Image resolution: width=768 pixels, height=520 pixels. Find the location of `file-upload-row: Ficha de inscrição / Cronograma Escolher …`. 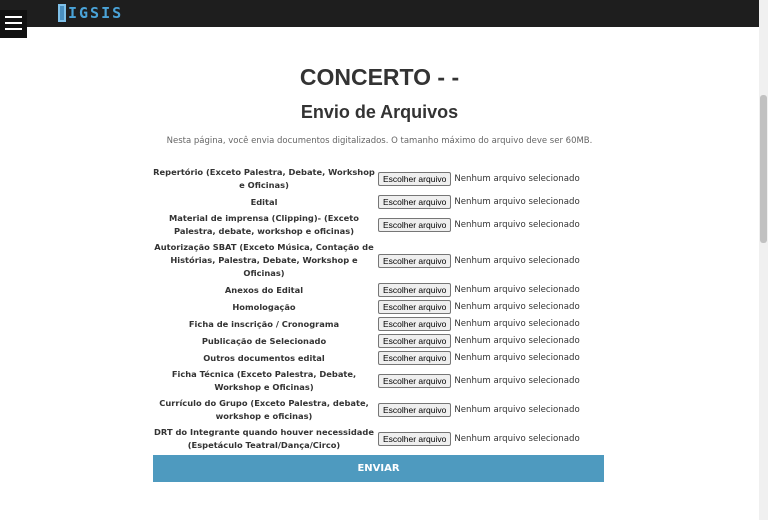

file-upload-row: Ficha de inscrição / Cronograma Escolher … is located at coordinates (383, 324).